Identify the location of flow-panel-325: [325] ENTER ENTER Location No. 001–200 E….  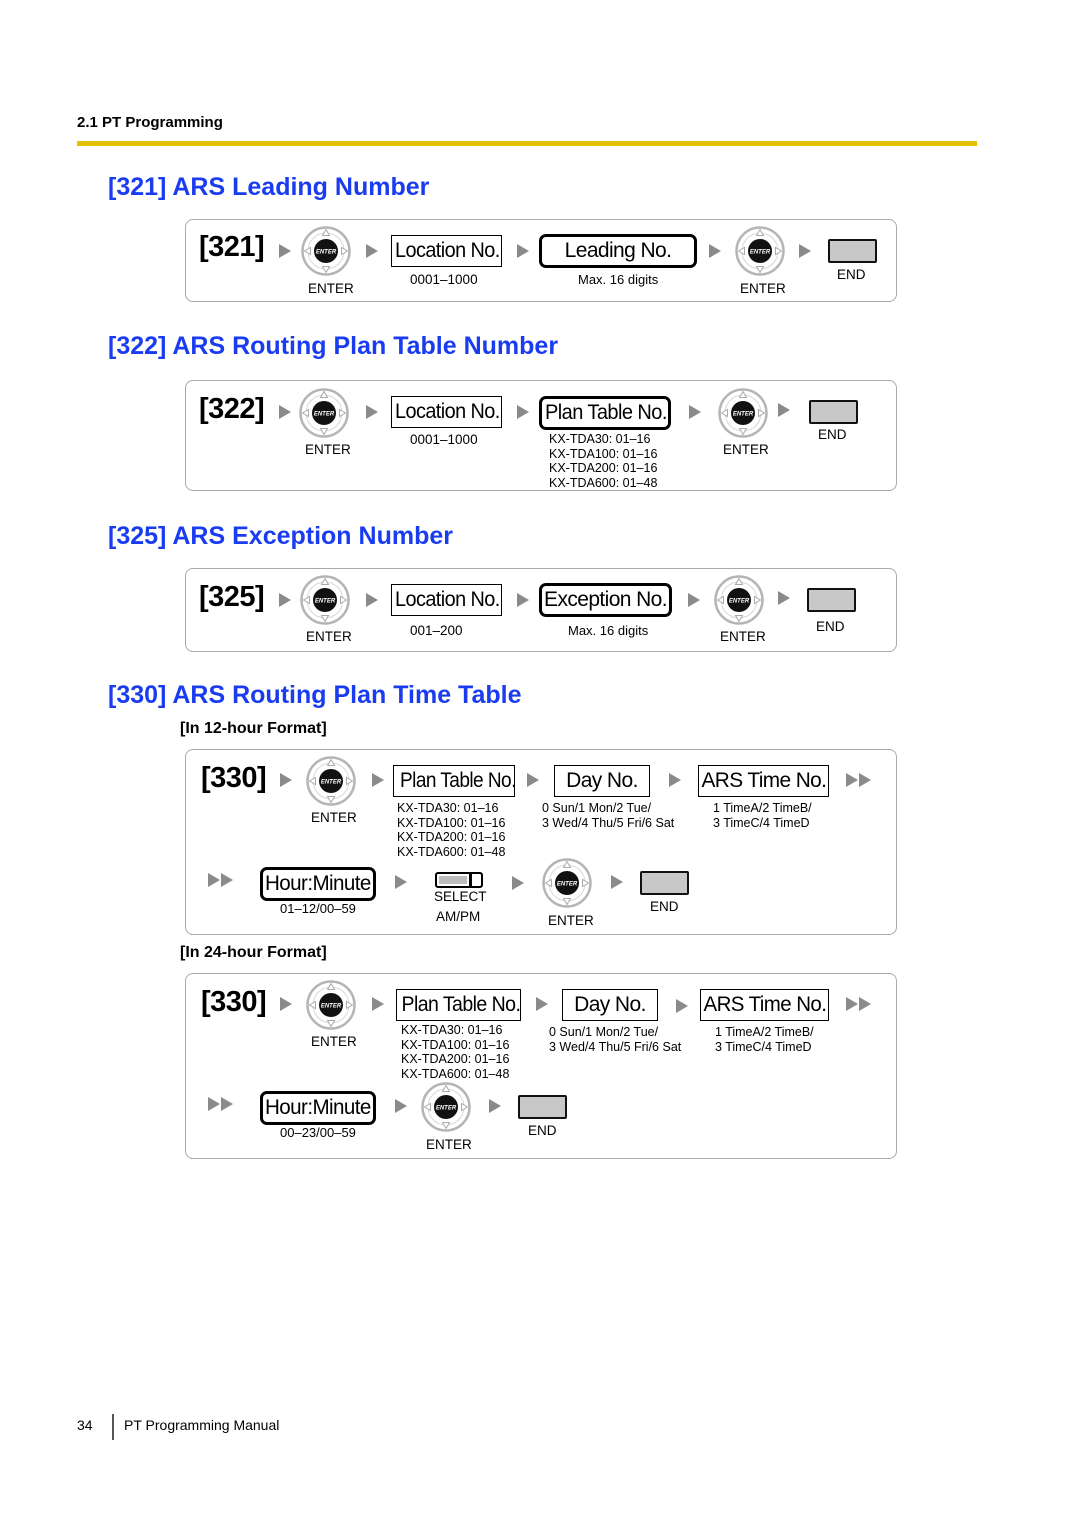
(541, 610).